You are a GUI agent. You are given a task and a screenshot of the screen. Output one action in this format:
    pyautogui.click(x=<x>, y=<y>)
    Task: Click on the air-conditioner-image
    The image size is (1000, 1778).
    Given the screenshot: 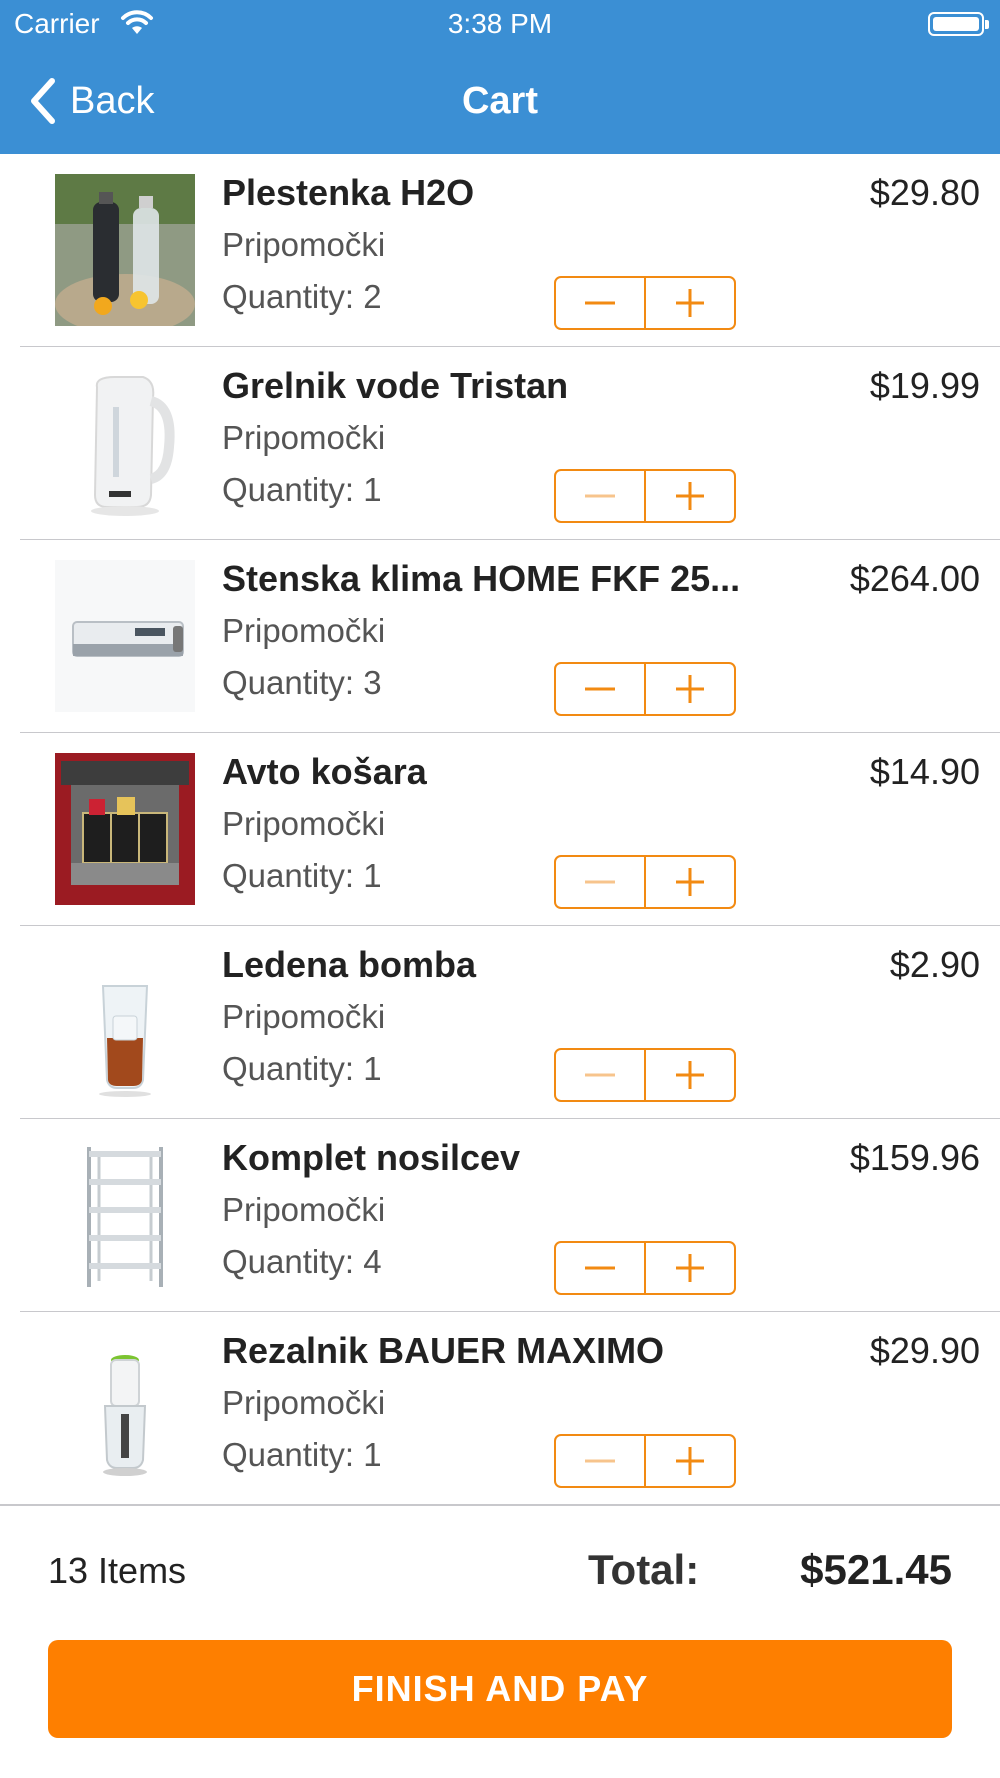 What is the action you would take?
    pyautogui.click(x=125, y=636)
    